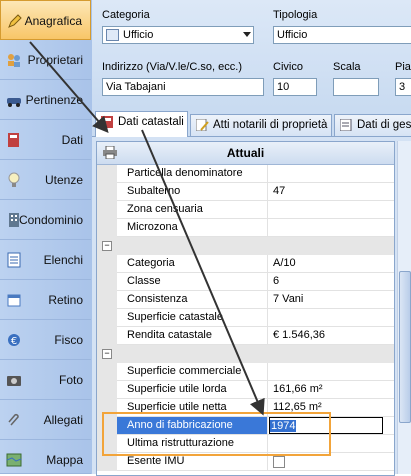 The height and width of the screenshot is (476, 411). What do you see at coordinates (50, 220) in the screenshot?
I see `sidebar-item-label: Condominio` at bounding box center [50, 220].